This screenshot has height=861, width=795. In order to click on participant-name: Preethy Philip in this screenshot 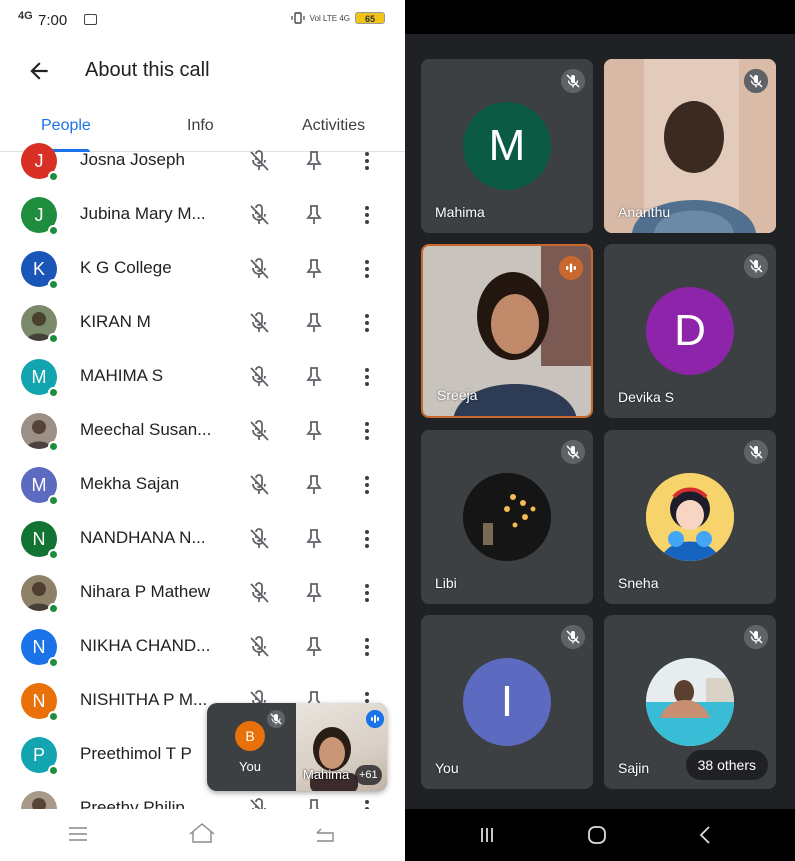, I will do `click(132, 803)`.